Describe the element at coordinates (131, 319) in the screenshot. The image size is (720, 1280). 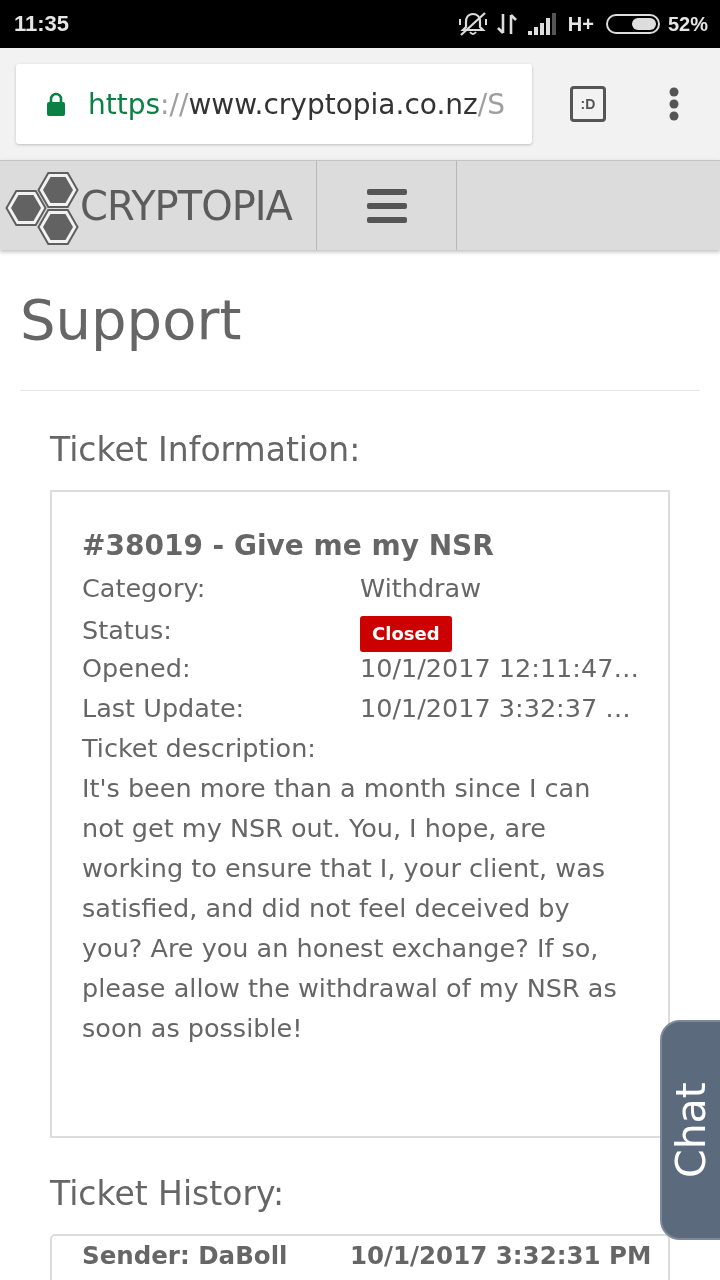
I see `page-title: Support` at that location.